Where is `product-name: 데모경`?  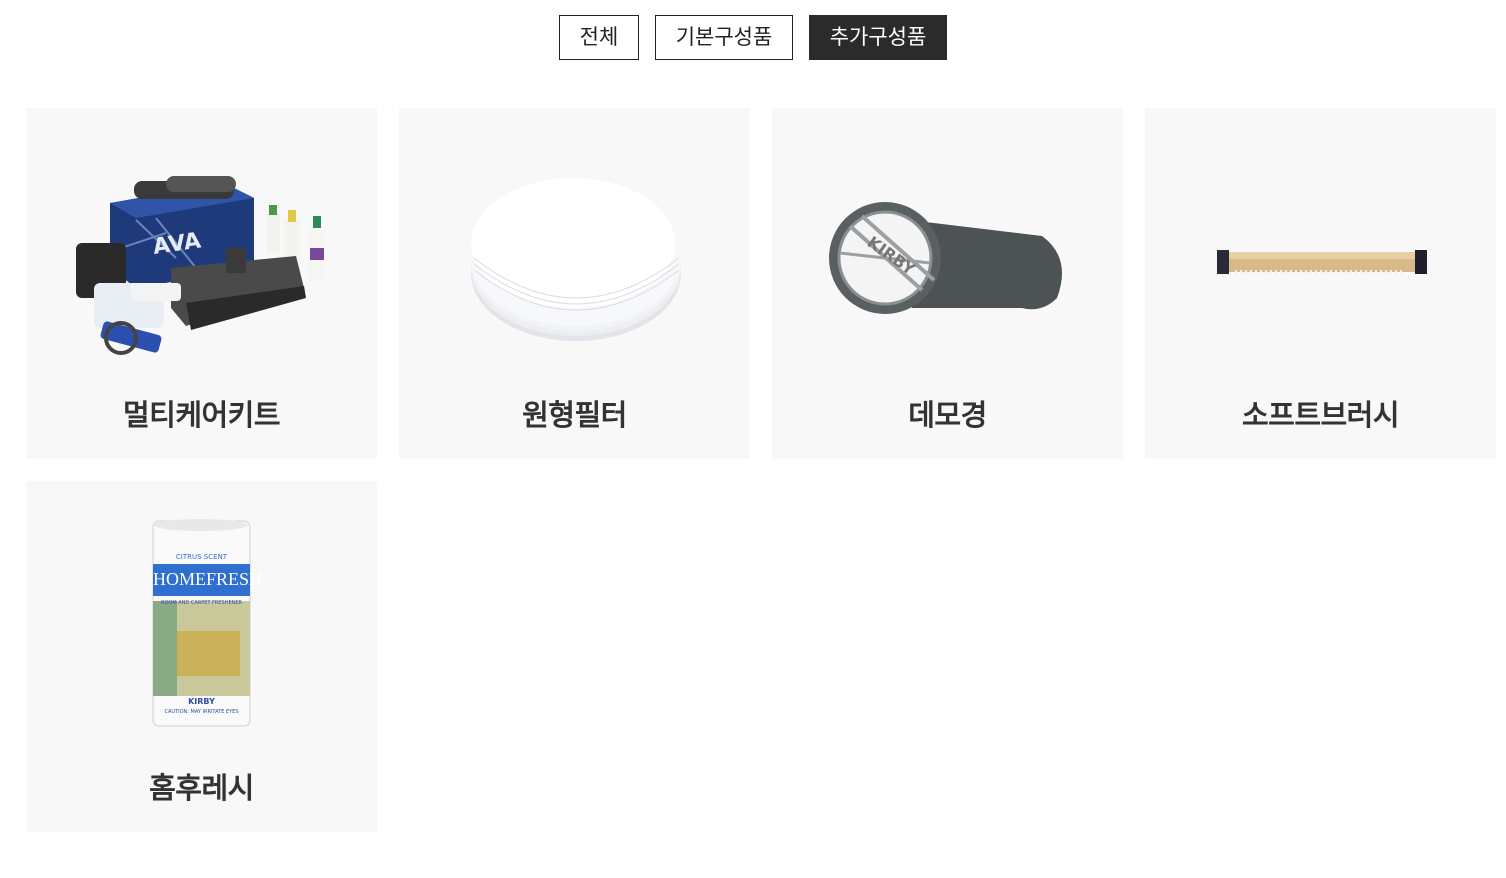 product-name: 데모경 is located at coordinates (947, 415).